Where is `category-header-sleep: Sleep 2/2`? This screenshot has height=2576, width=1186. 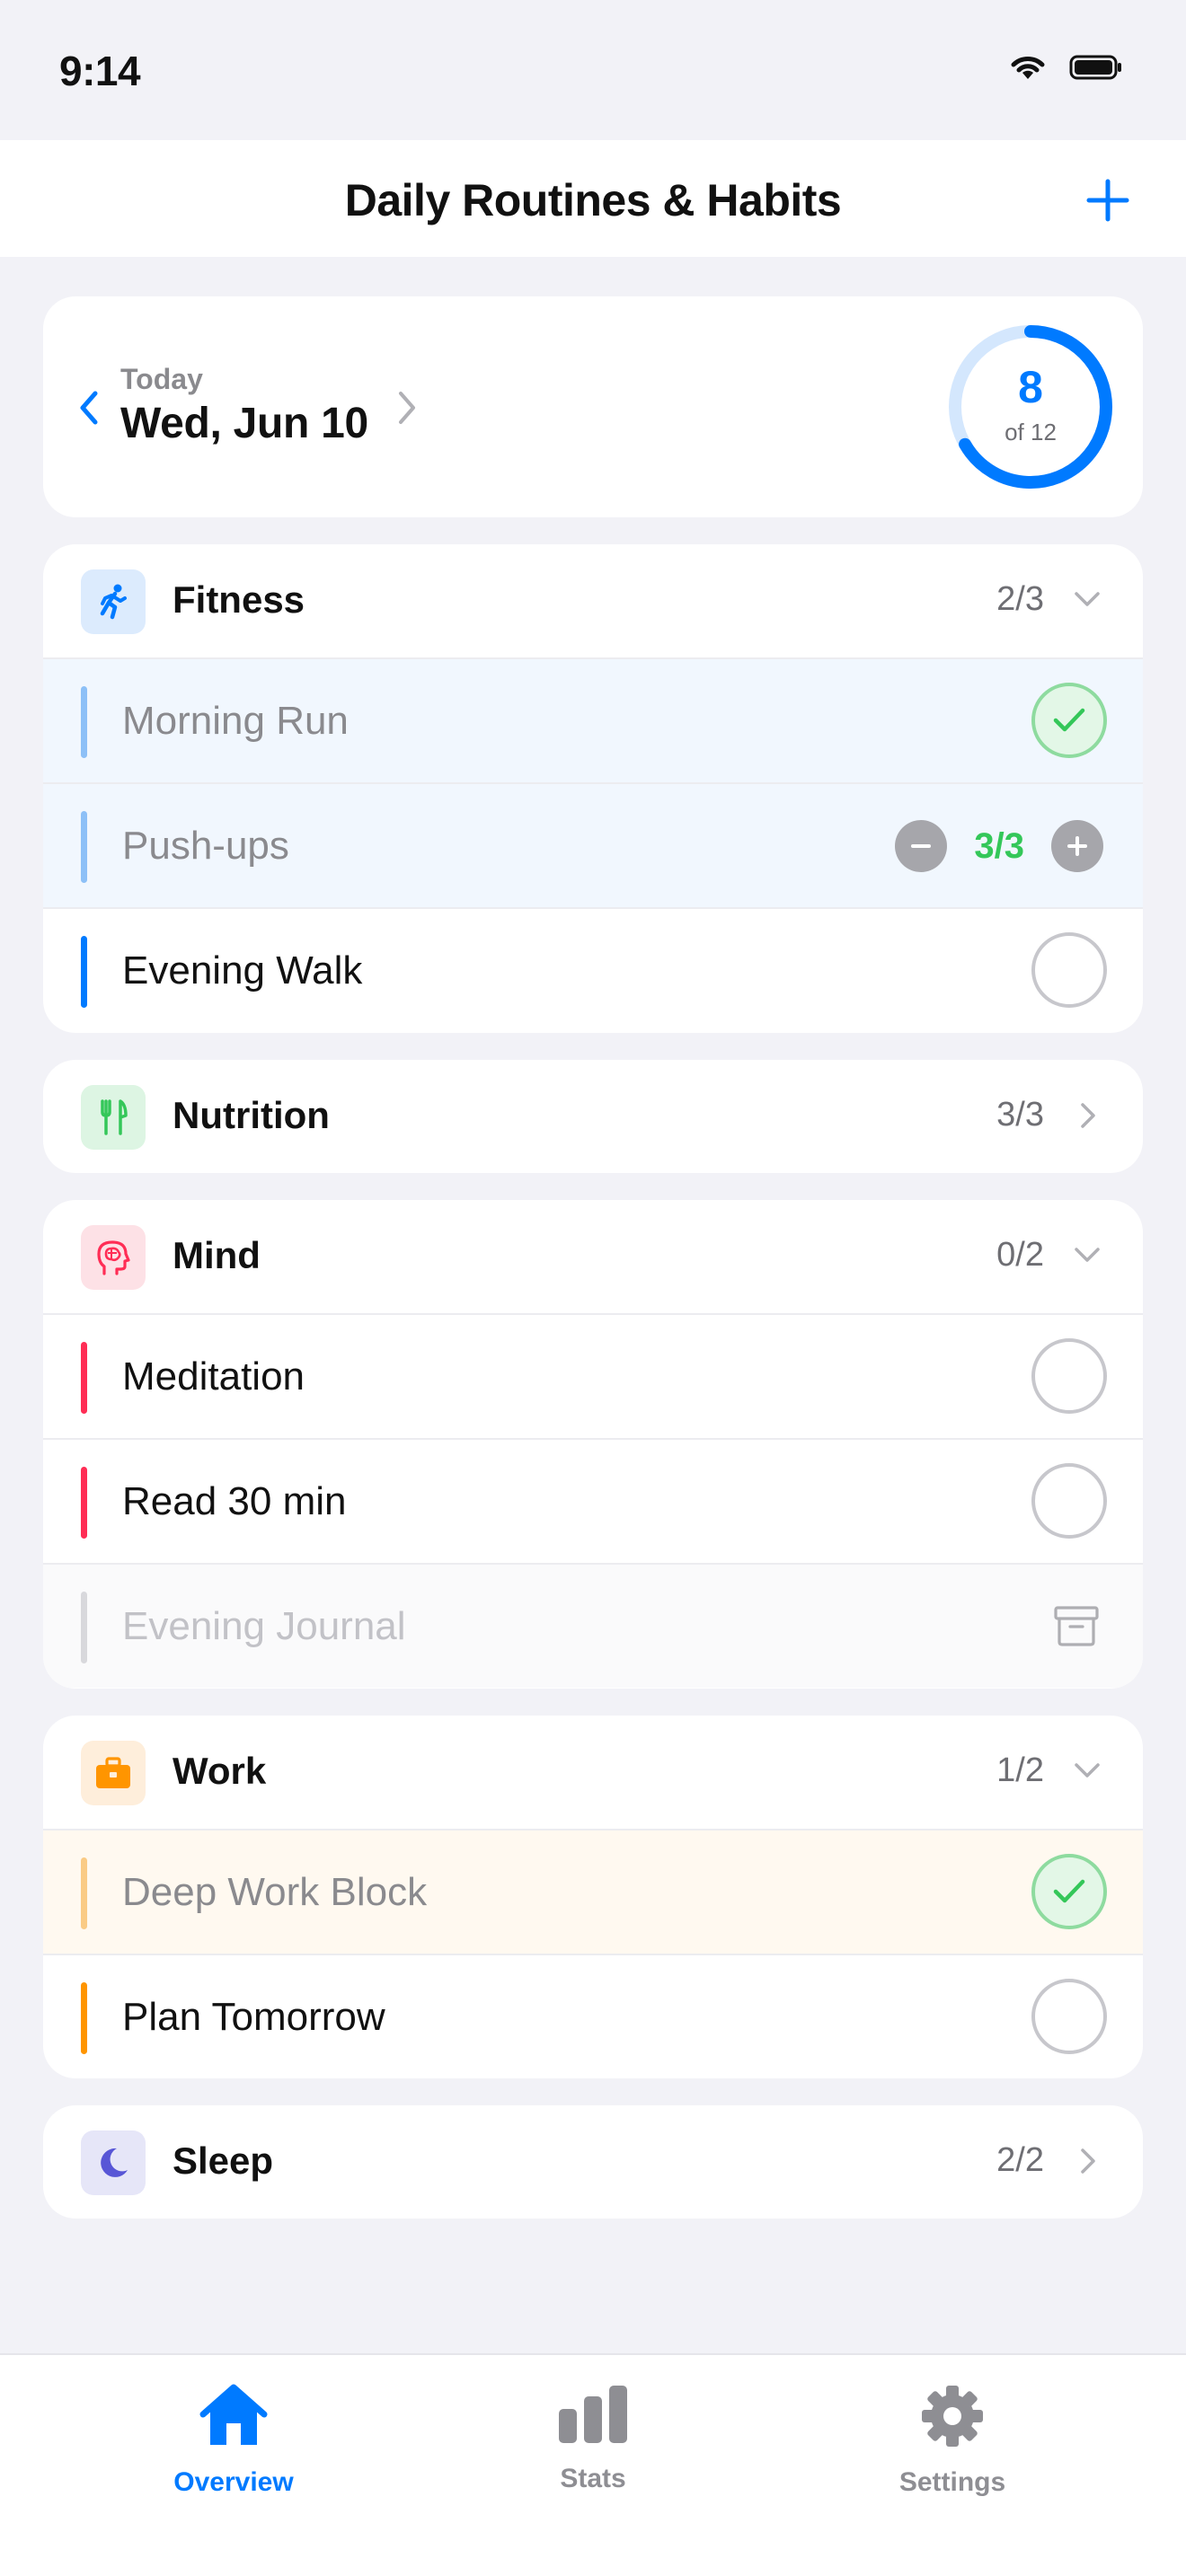
category-header-sleep: Sleep 2/2 is located at coordinates (593, 2162).